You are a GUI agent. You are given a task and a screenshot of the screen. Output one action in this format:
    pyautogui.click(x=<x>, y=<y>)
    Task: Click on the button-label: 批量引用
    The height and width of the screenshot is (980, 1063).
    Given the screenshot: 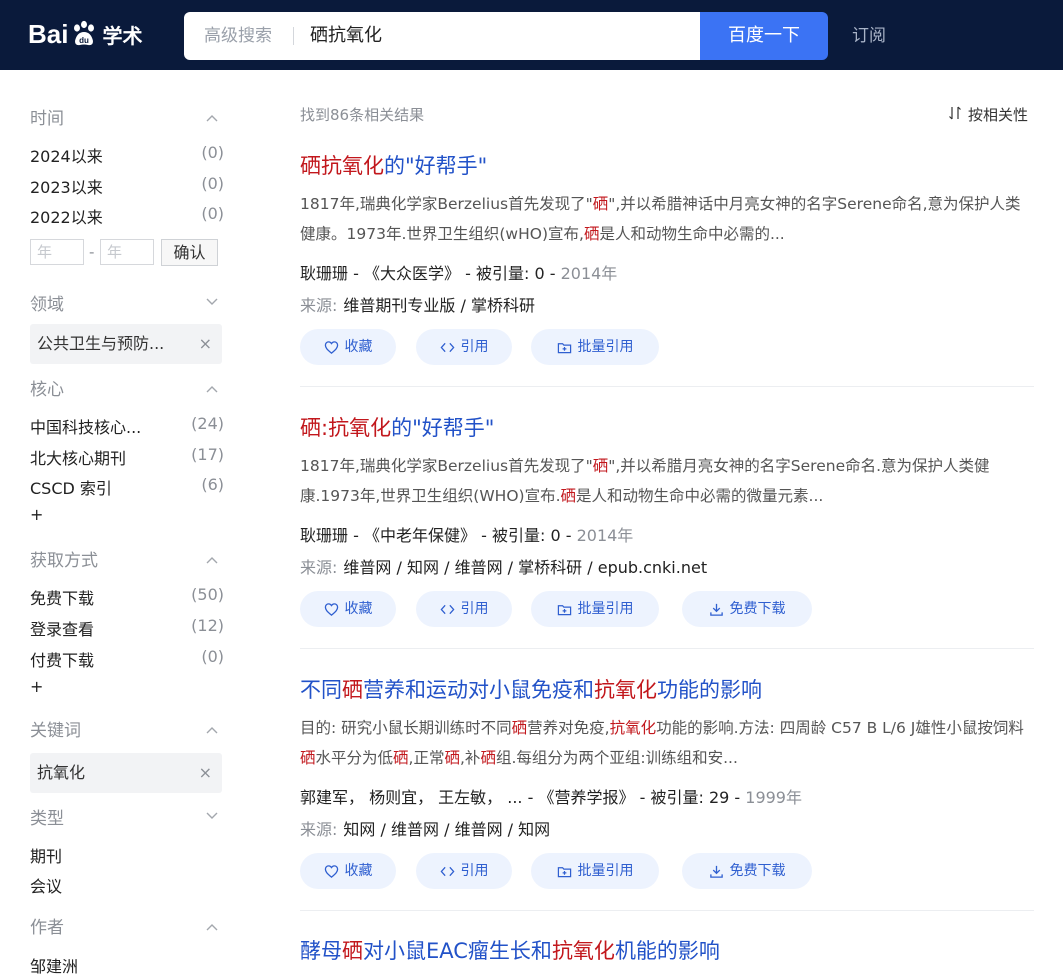 What is the action you would take?
    pyautogui.click(x=605, y=347)
    